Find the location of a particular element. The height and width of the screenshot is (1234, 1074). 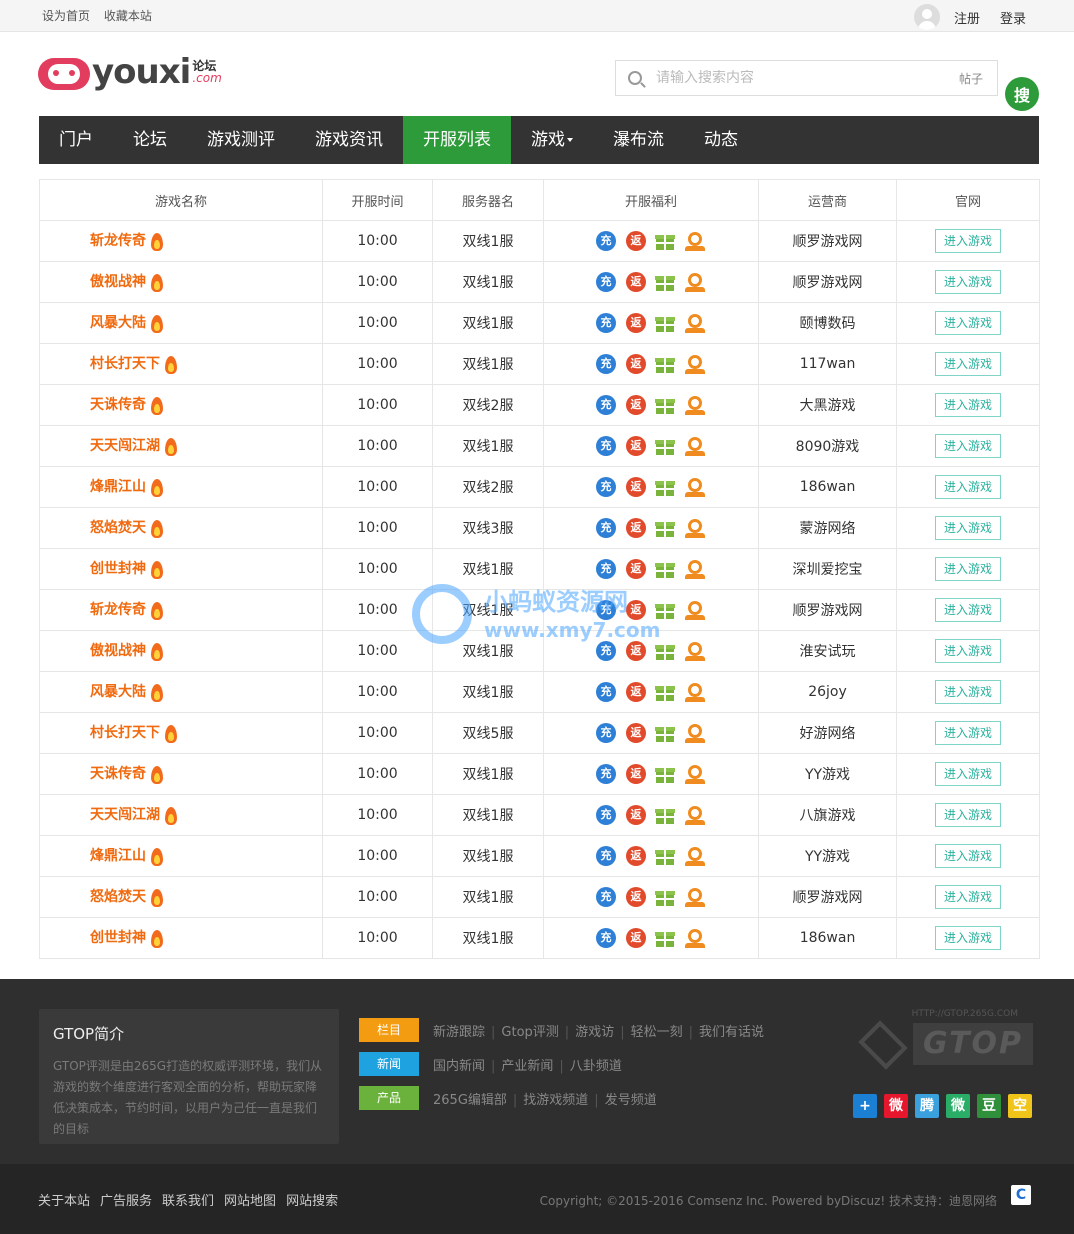

bottom-link: 关于本站 is located at coordinates (64, 1201).